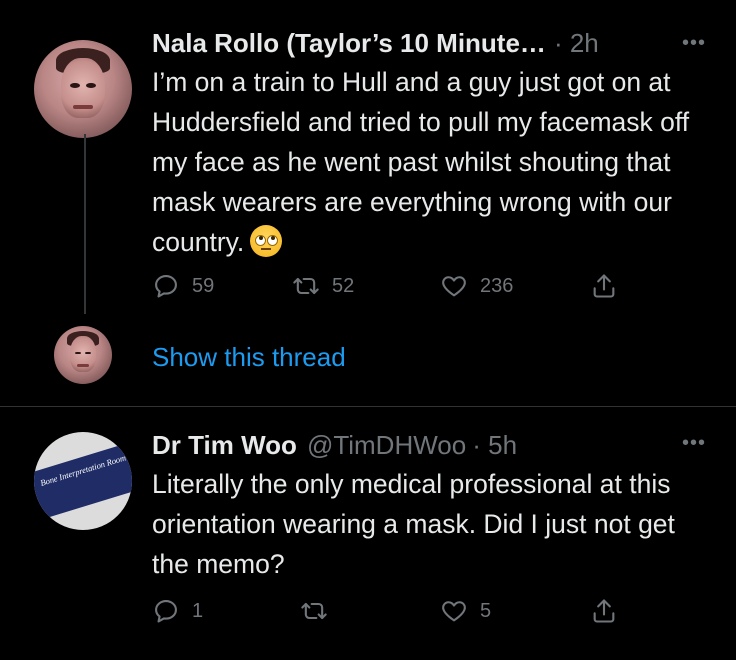 This screenshot has width=736, height=660. Describe the element at coordinates (486, 610) in the screenshot. I see `like-count: 5` at that location.